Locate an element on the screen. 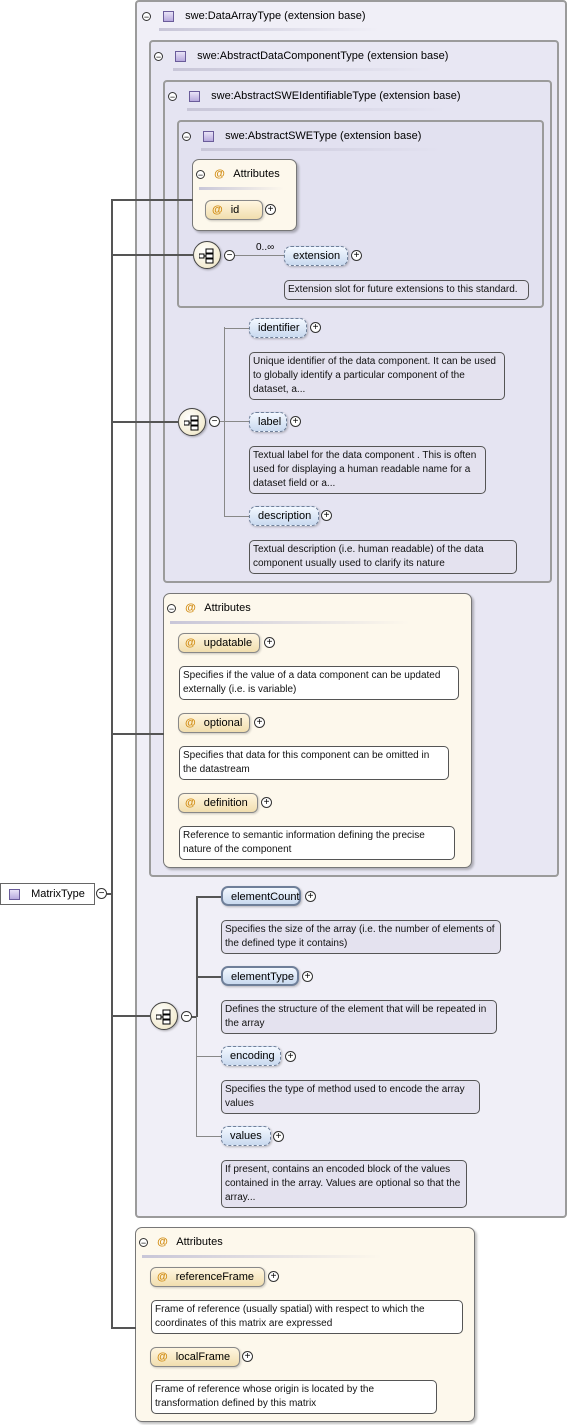 The width and height of the screenshot is (569, 1425). attribute-name: optional is located at coordinates (223, 723).